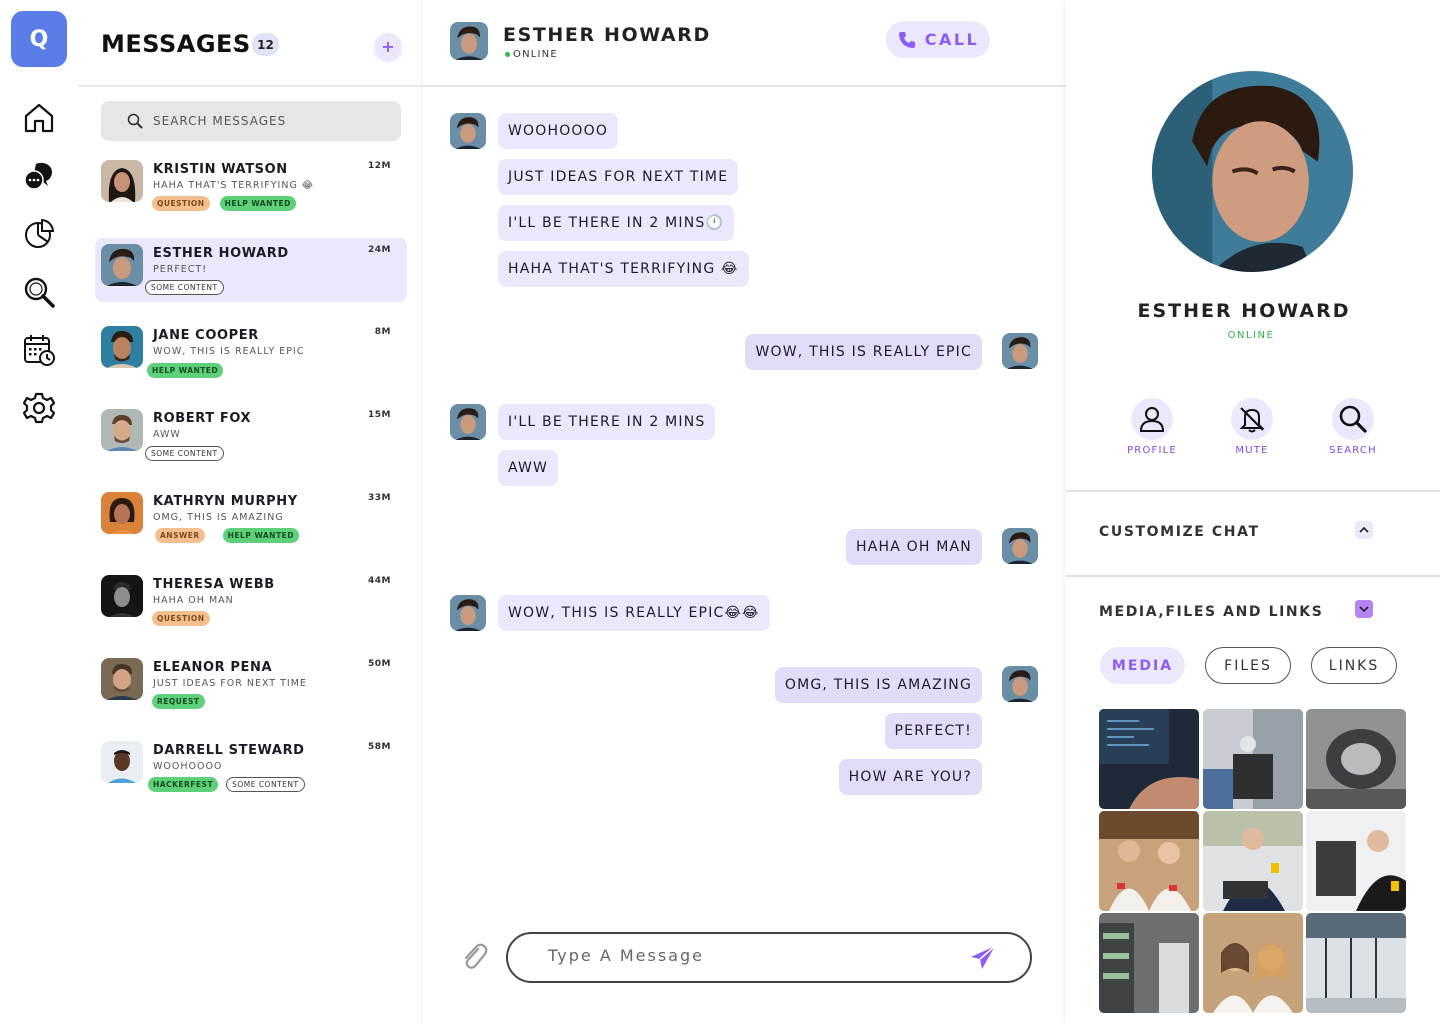 This screenshot has height=1024, width=1440. I want to click on nav-home, so click(39, 118).